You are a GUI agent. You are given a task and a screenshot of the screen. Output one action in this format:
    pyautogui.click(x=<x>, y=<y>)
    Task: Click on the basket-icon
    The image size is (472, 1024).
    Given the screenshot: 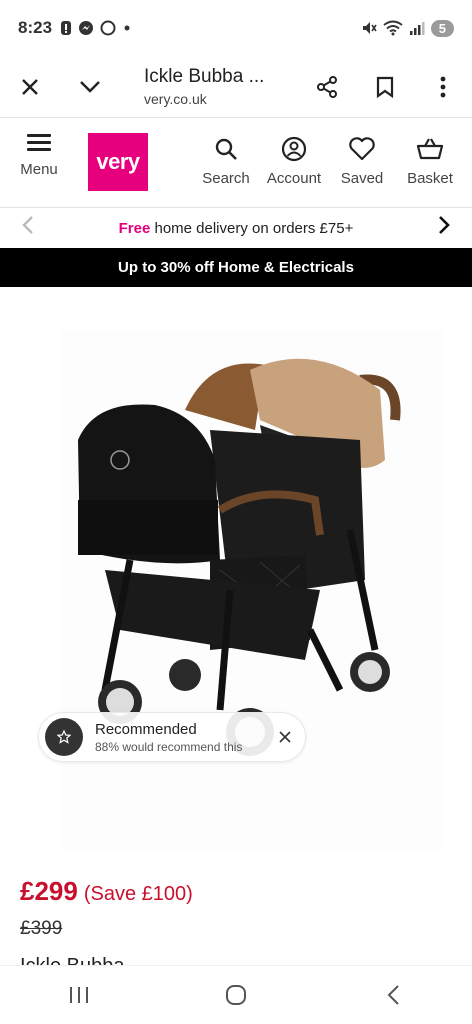 What is the action you would take?
    pyautogui.click(x=430, y=149)
    